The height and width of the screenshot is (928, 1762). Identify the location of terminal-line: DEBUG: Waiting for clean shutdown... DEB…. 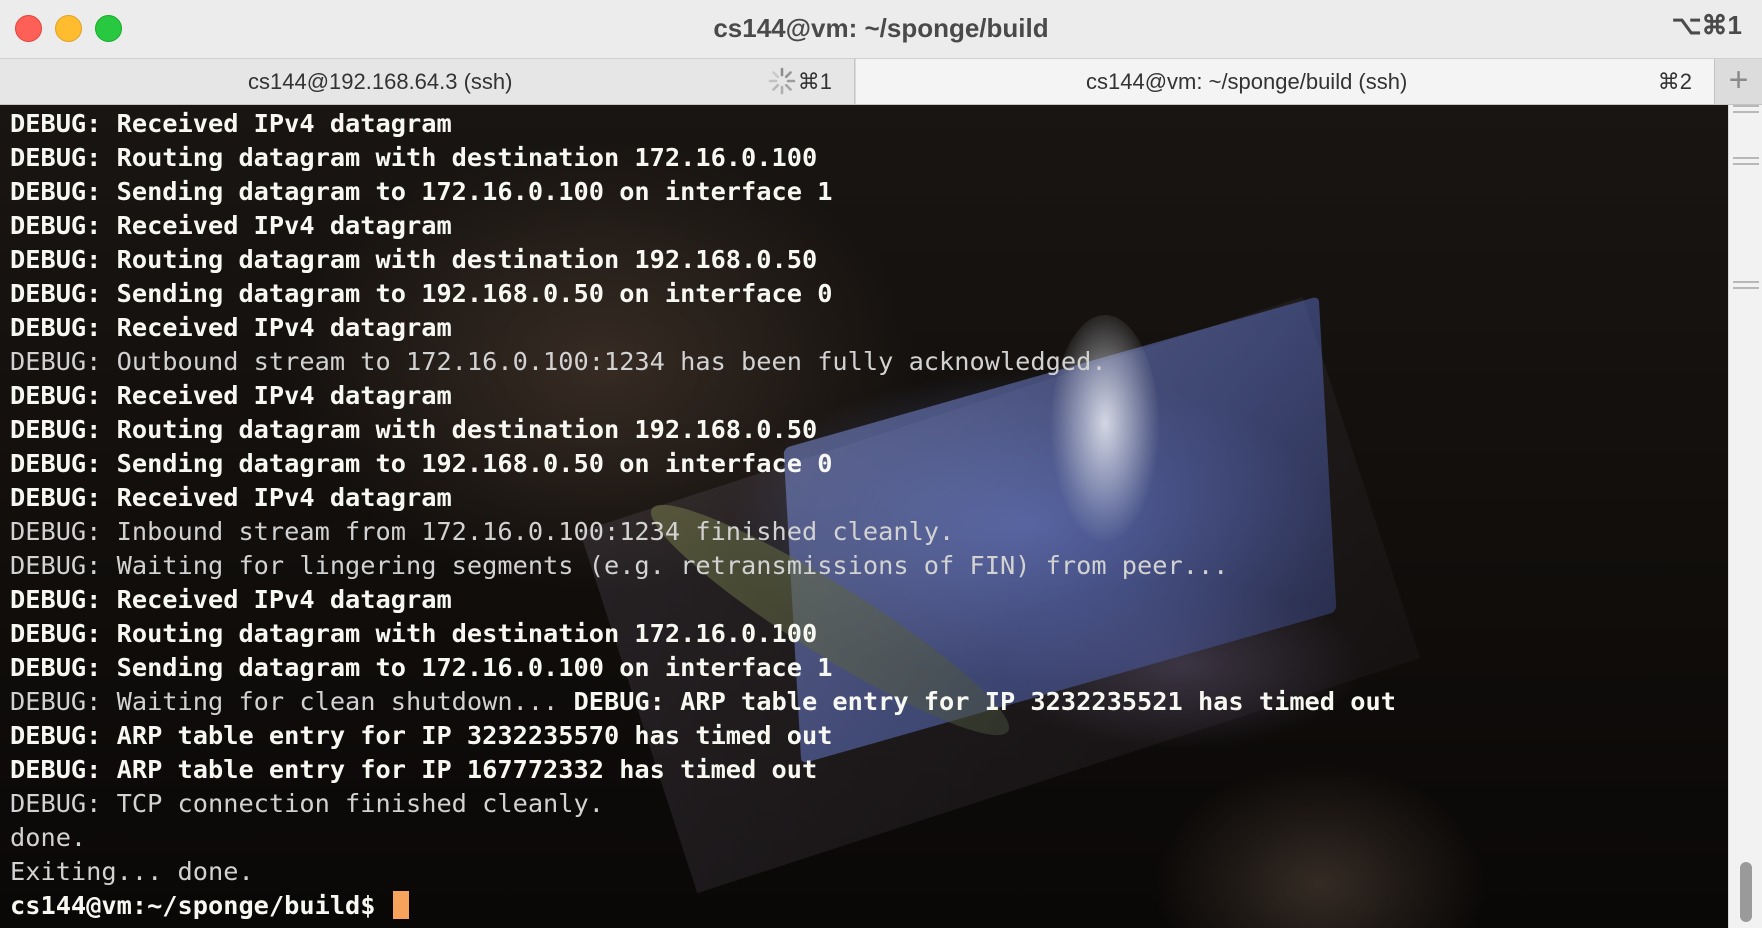
(703, 702).